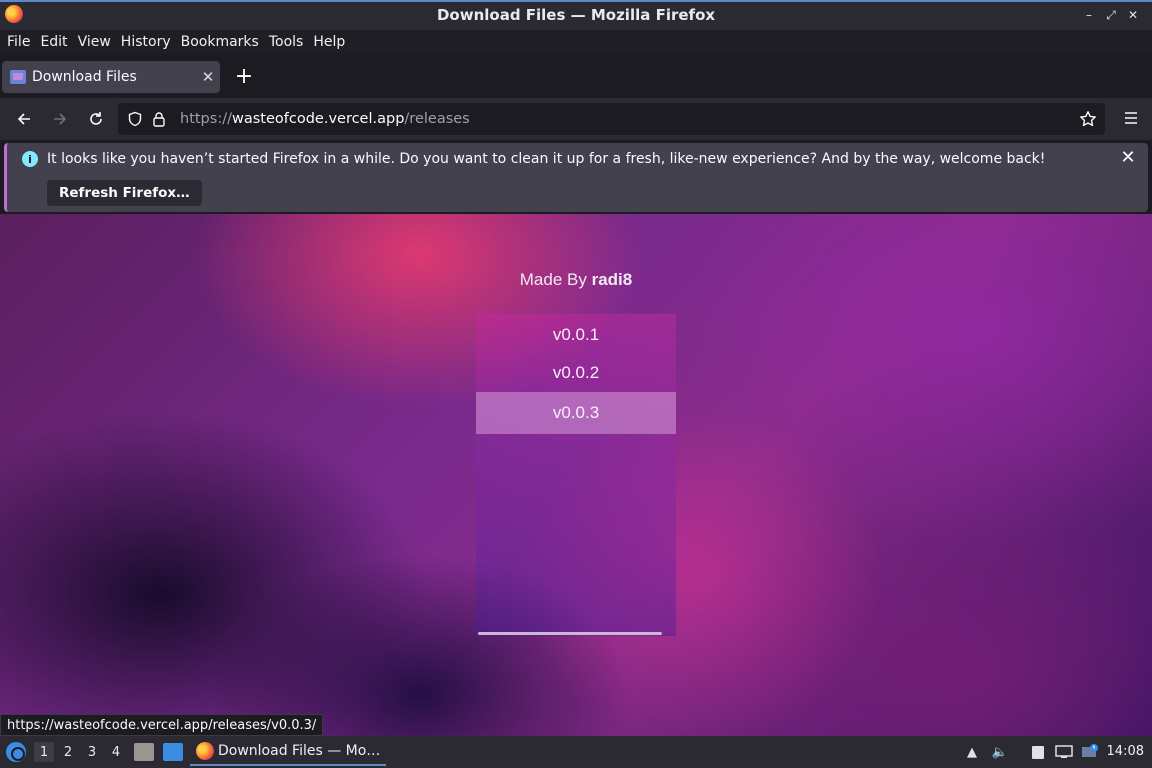 This screenshot has width=1152, height=768. Describe the element at coordinates (1128, 159) in the screenshot. I see `close-notification-icon: ✕` at that location.